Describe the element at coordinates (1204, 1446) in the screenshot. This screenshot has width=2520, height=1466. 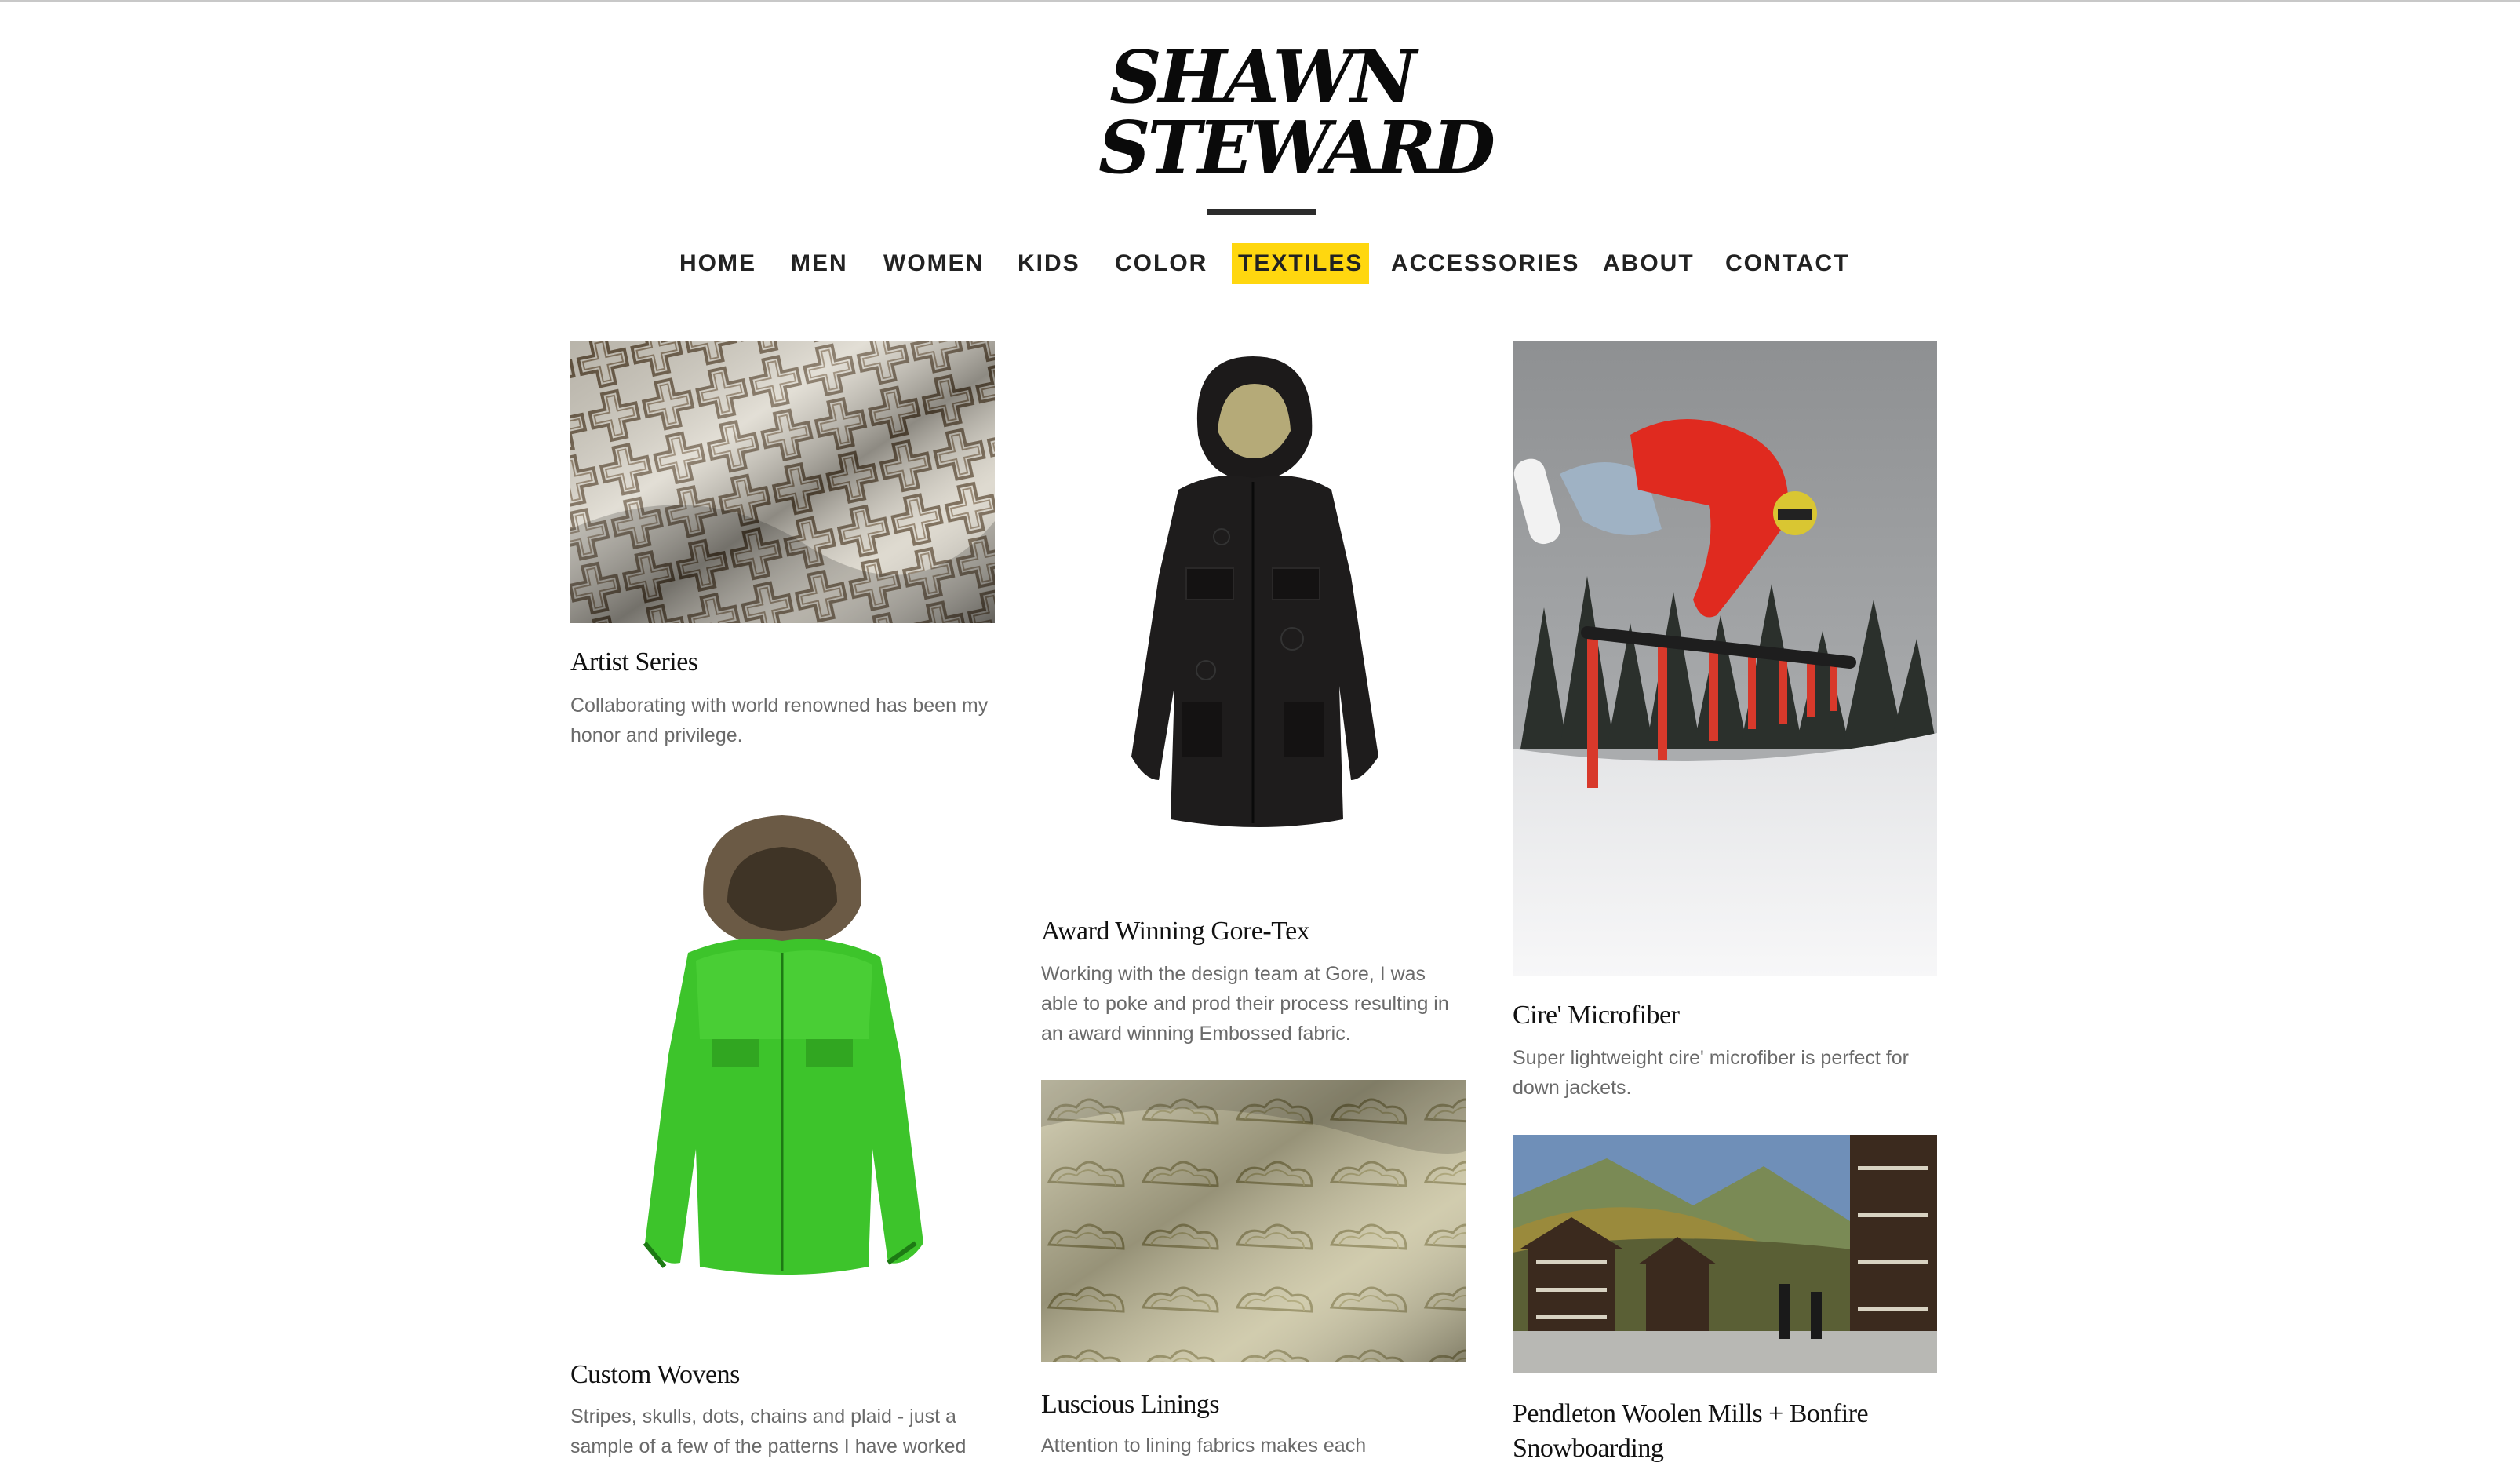
I see `card-desc-luscious-linings: Attention to lining fabrics makes each` at that location.